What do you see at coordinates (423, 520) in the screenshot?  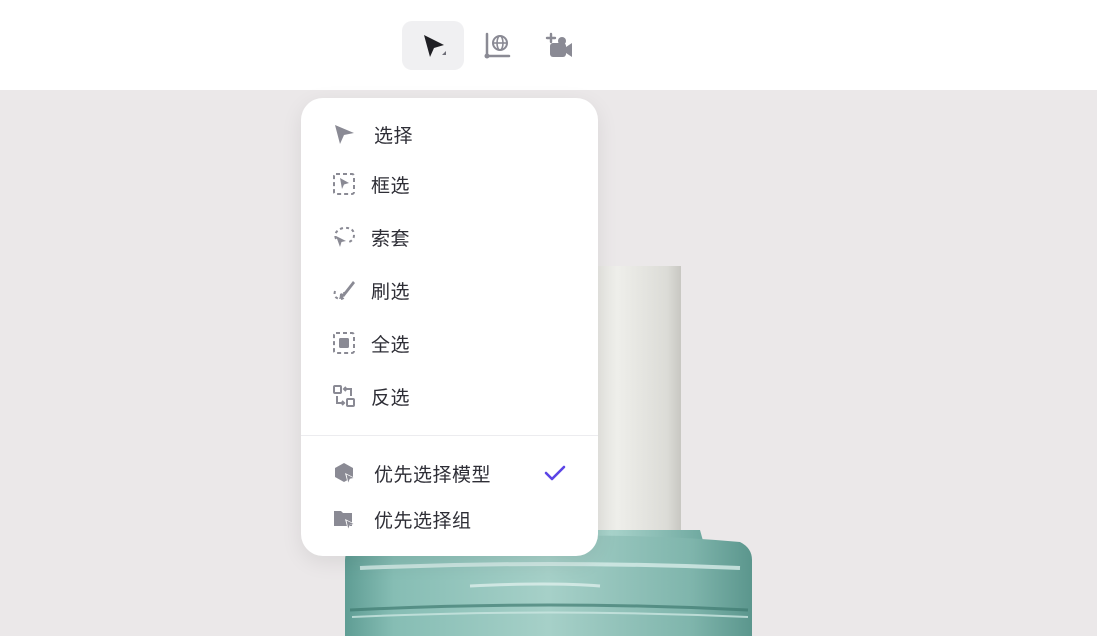 I see `menu-item-label: 优先选择组` at bounding box center [423, 520].